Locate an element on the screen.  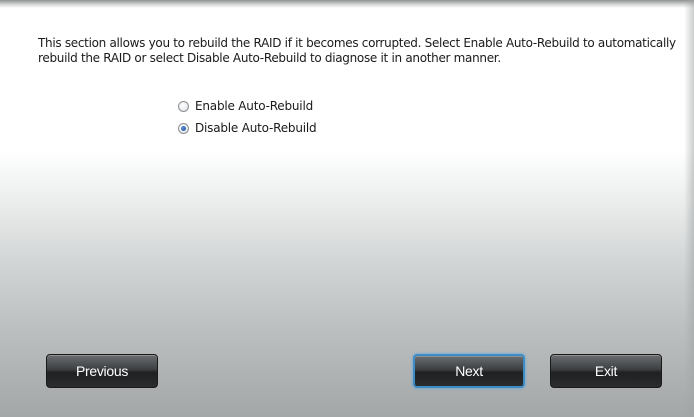
exit-button: Exit is located at coordinates (606, 371).